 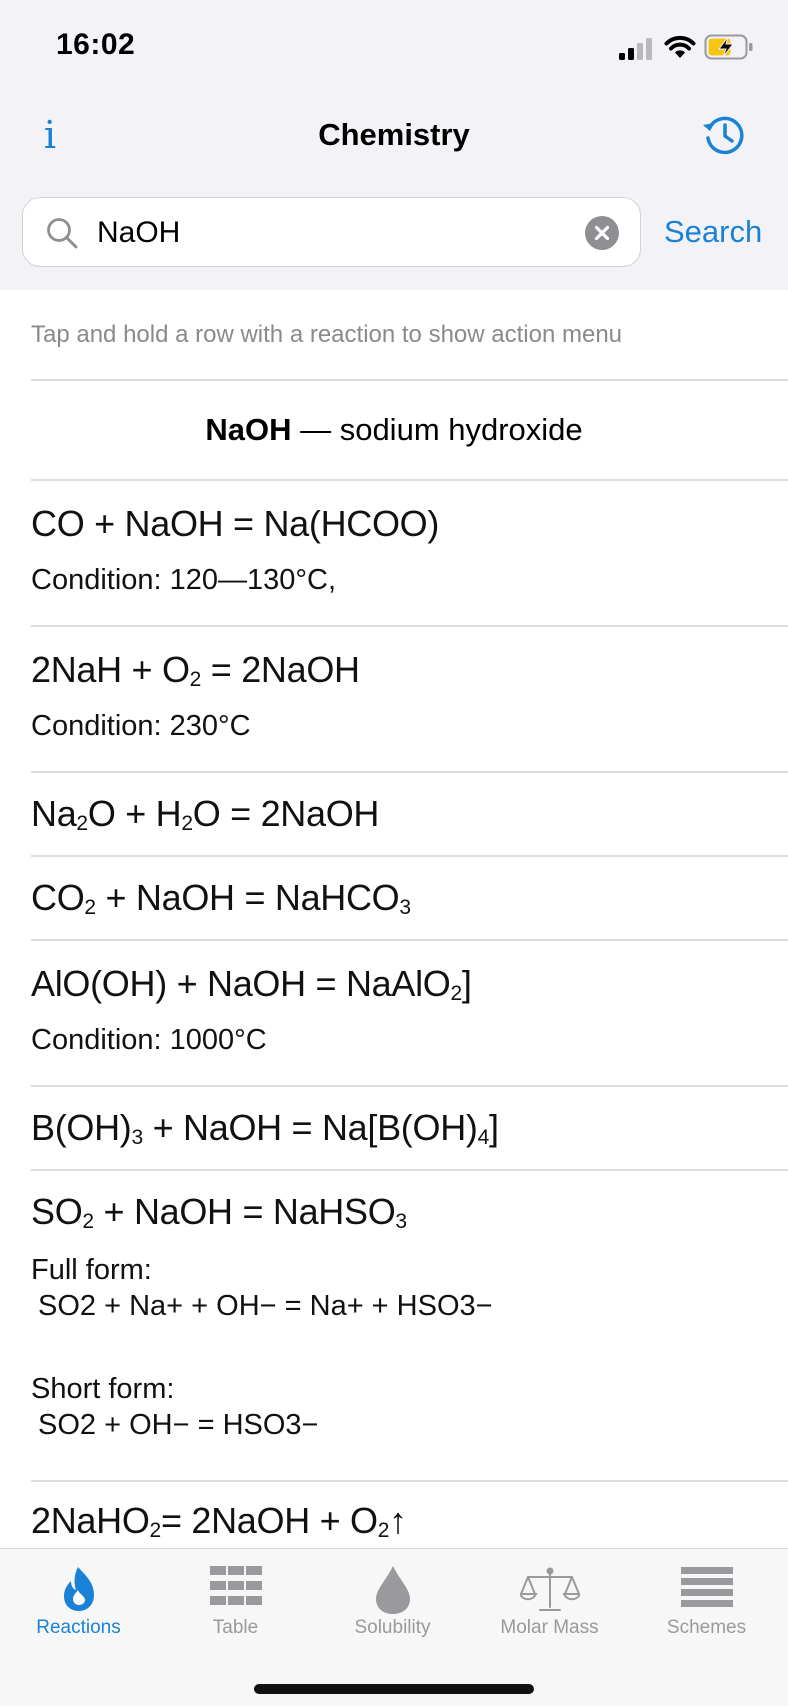 What do you see at coordinates (205, 814) in the screenshot?
I see `reaction-equation: Na2O + H2O = 2NaOH` at bounding box center [205, 814].